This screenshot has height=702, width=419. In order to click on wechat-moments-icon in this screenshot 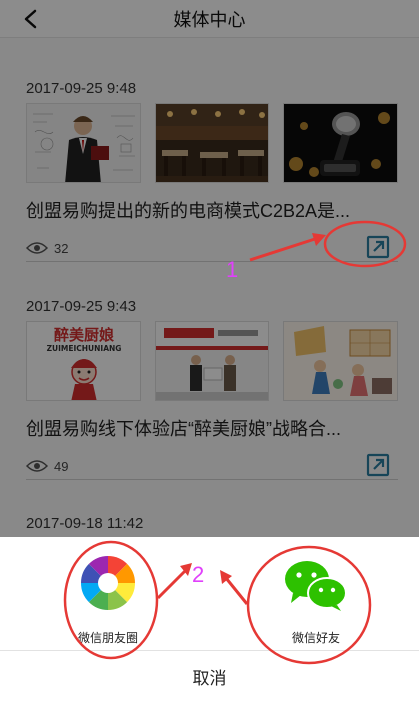, I will do `click(107, 583)`.